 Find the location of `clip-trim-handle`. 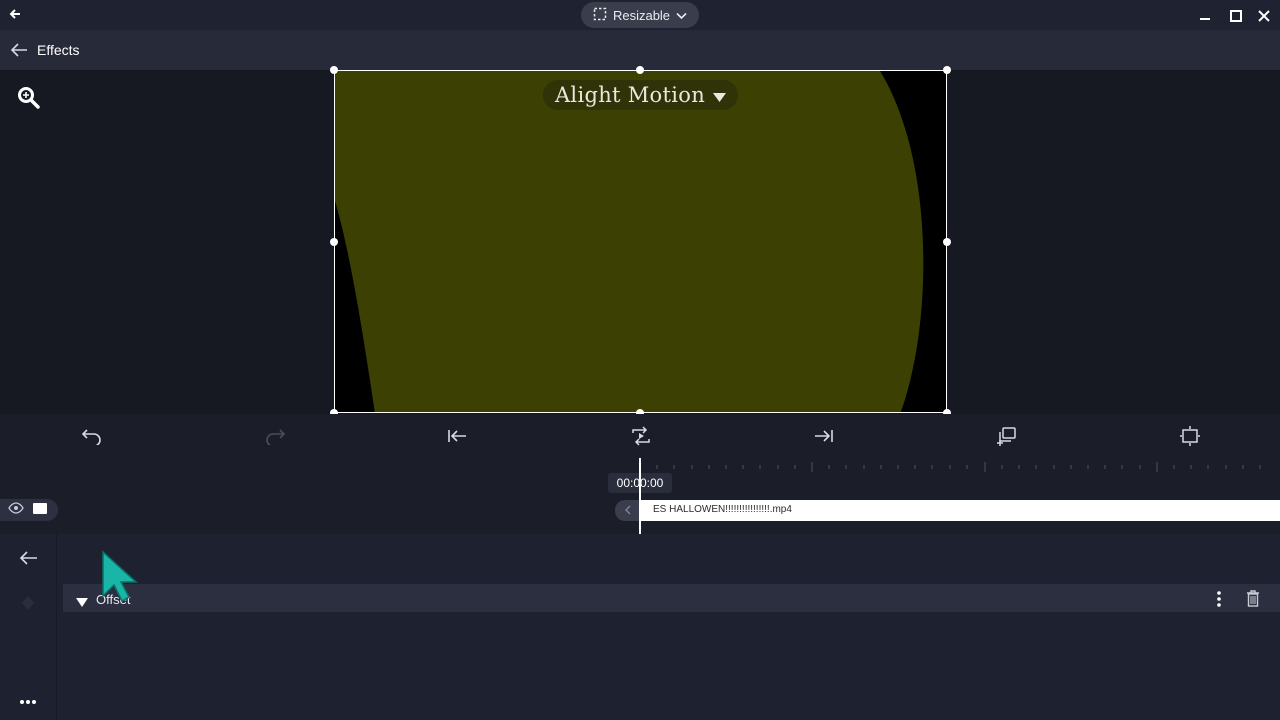

clip-trim-handle is located at coordinates (627, 510).